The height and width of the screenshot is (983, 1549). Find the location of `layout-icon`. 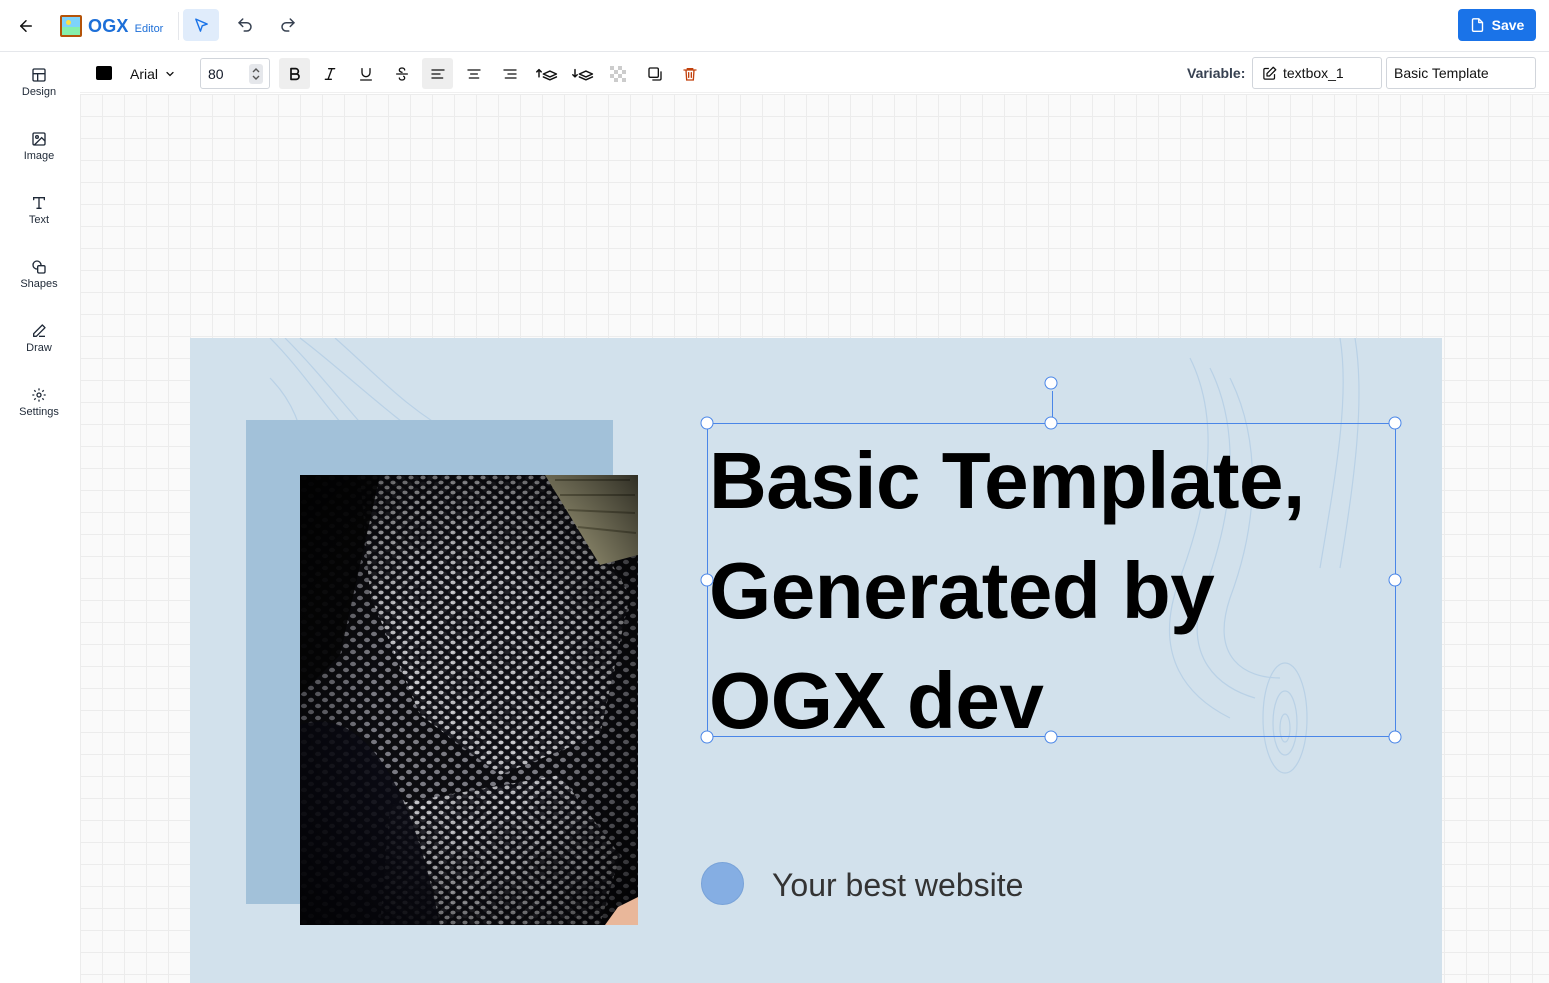

layout-icon is located at coordinates (39, 75).